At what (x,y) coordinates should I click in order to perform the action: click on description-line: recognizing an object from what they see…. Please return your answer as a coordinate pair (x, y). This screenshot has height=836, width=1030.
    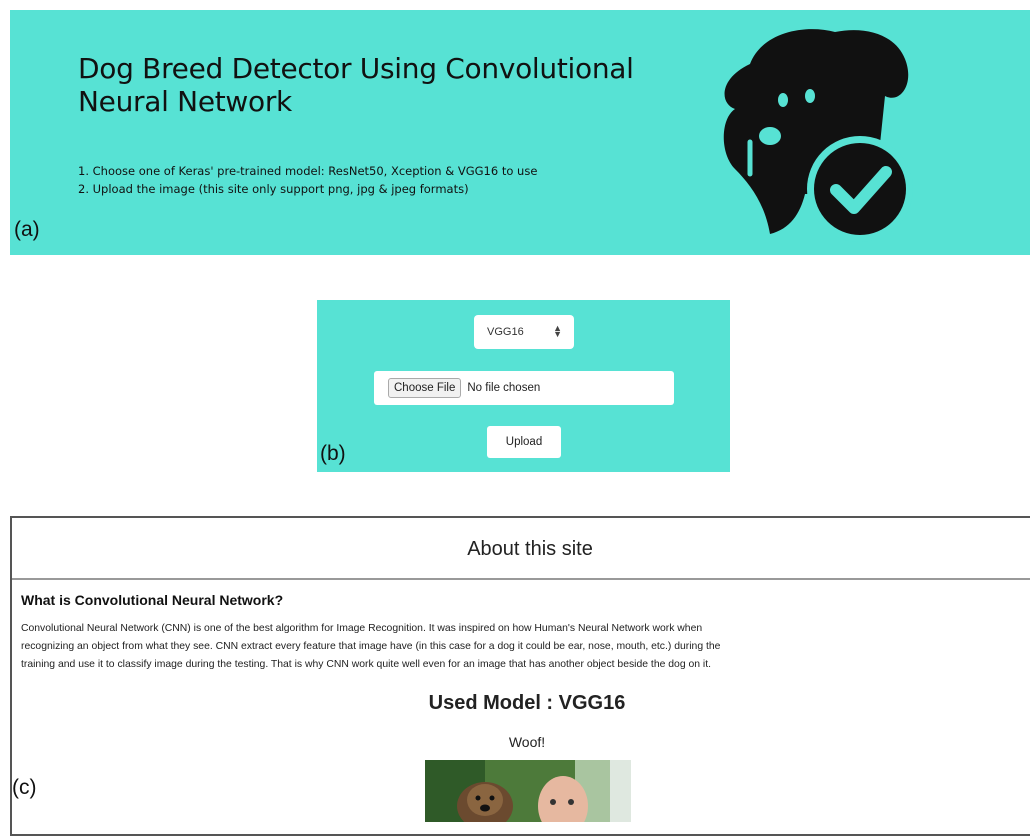
    Looking at the image, I should click on (371, 646).